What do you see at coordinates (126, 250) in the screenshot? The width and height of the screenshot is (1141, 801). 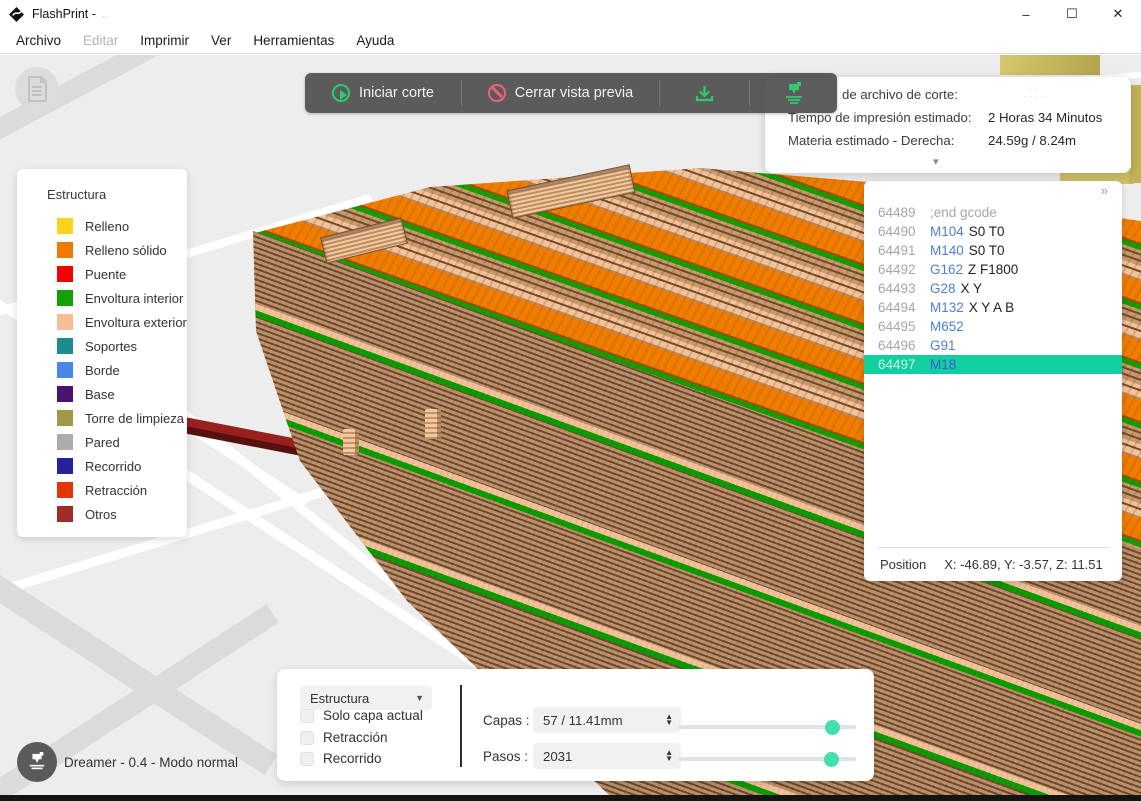 I see `legend-item-label: Relleno sólido` at bounding box center [126, 250].